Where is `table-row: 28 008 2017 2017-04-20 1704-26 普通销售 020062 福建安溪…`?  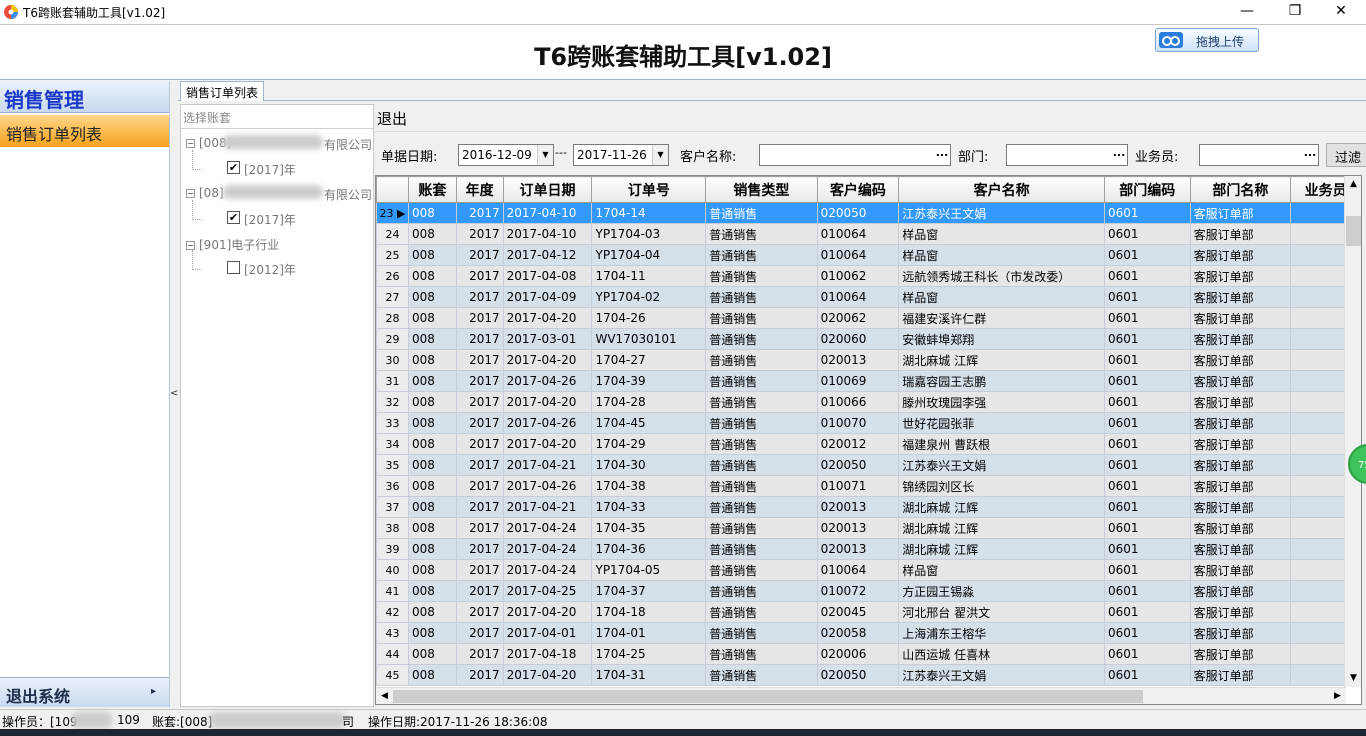
table-row: 28 008 2017 2017-04-20 1704-26 普通销售 020062 福建安溪… is located at coordinates (868, 318).